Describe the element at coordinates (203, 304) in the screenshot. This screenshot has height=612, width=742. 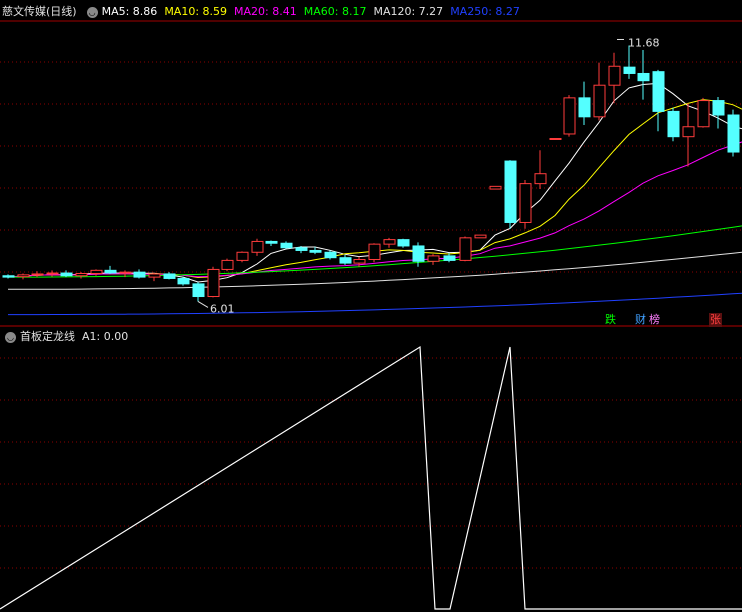
I see `low-pointer` at that location.